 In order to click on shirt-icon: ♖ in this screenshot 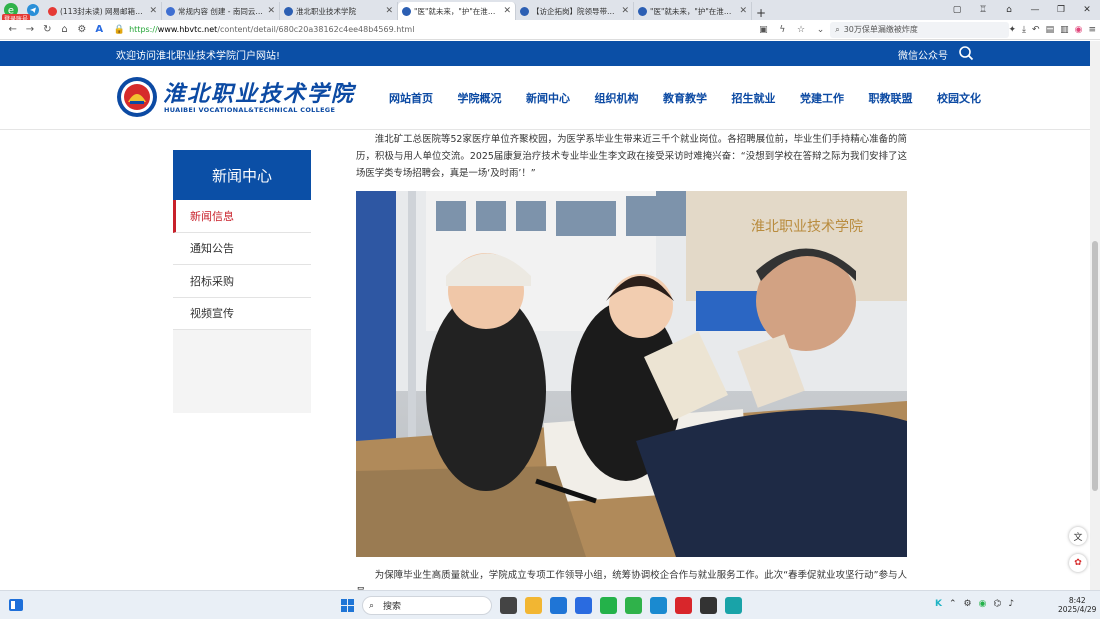, I will do `click(983, 10)`.